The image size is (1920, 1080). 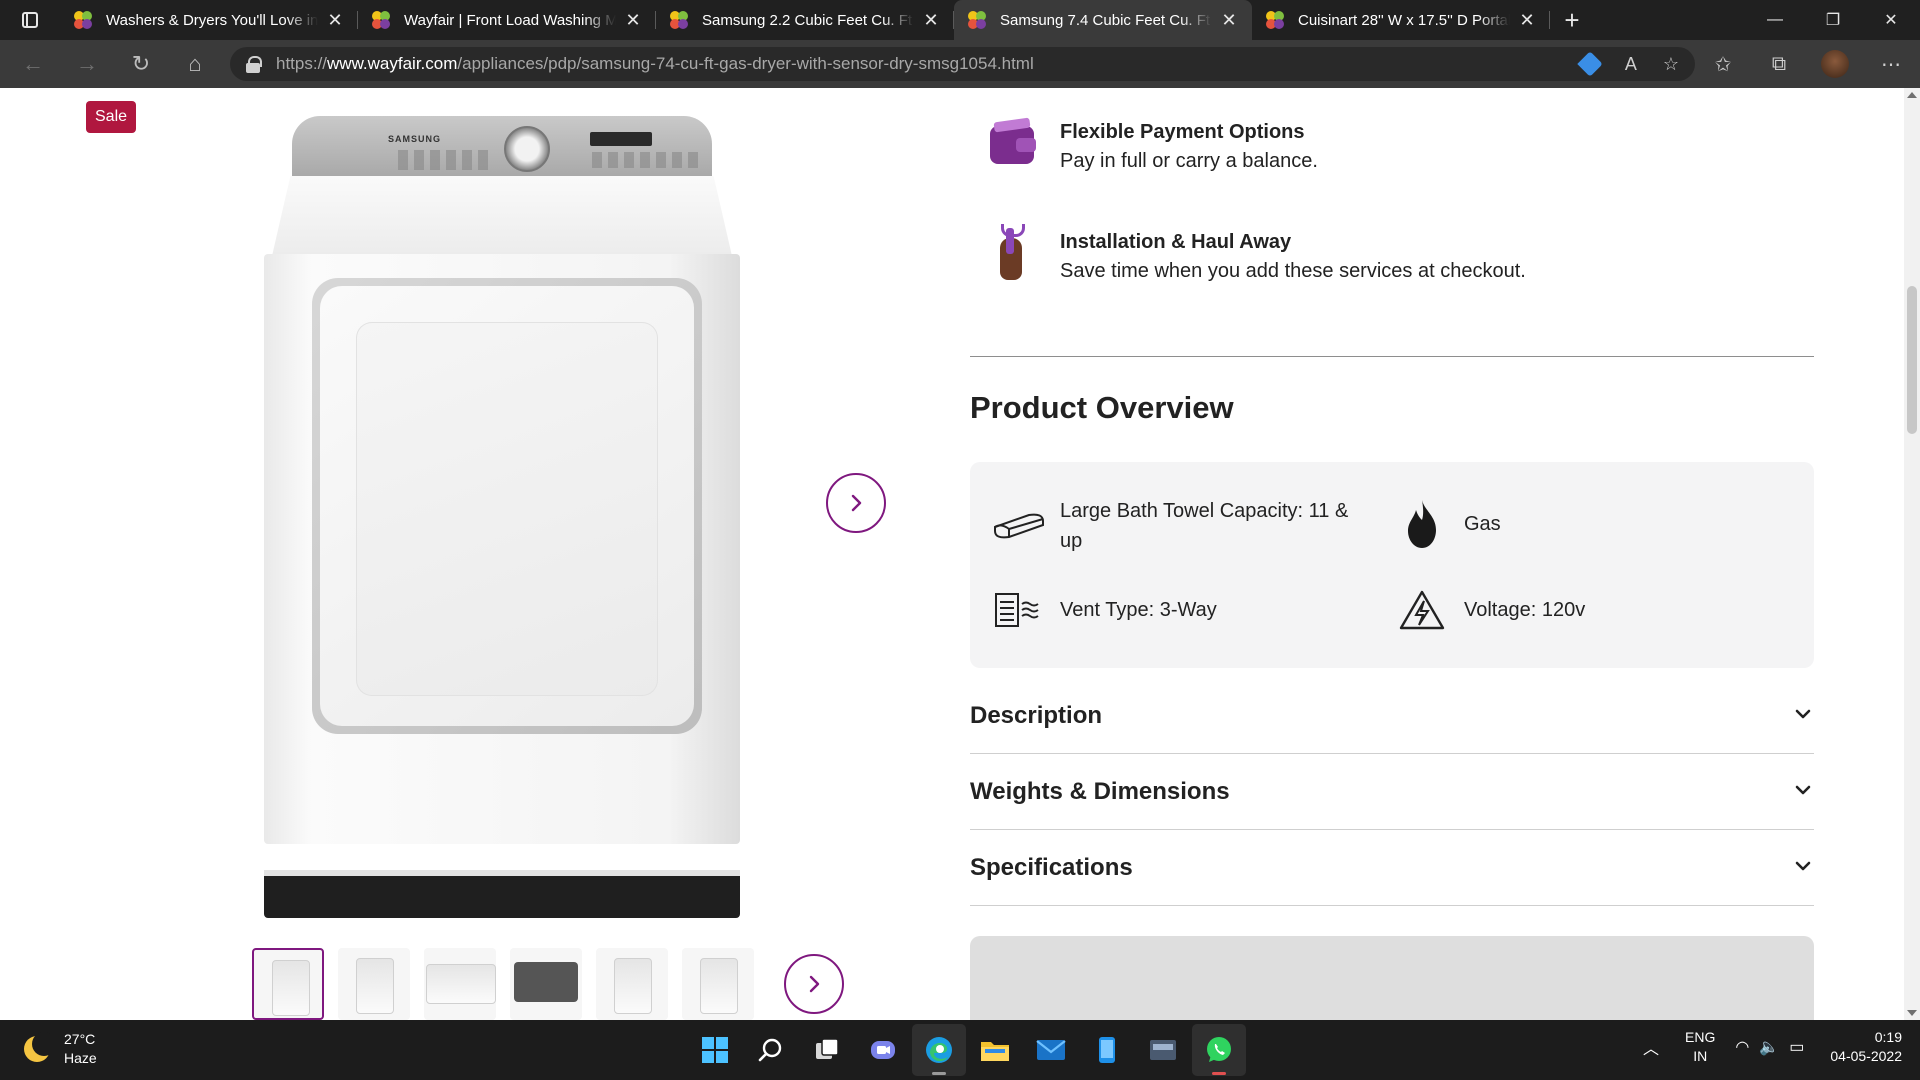 What do you see at coordinates (1422, 610) in the screenshot?
I see `voltage-icon` at bounding box center [1422, 610].